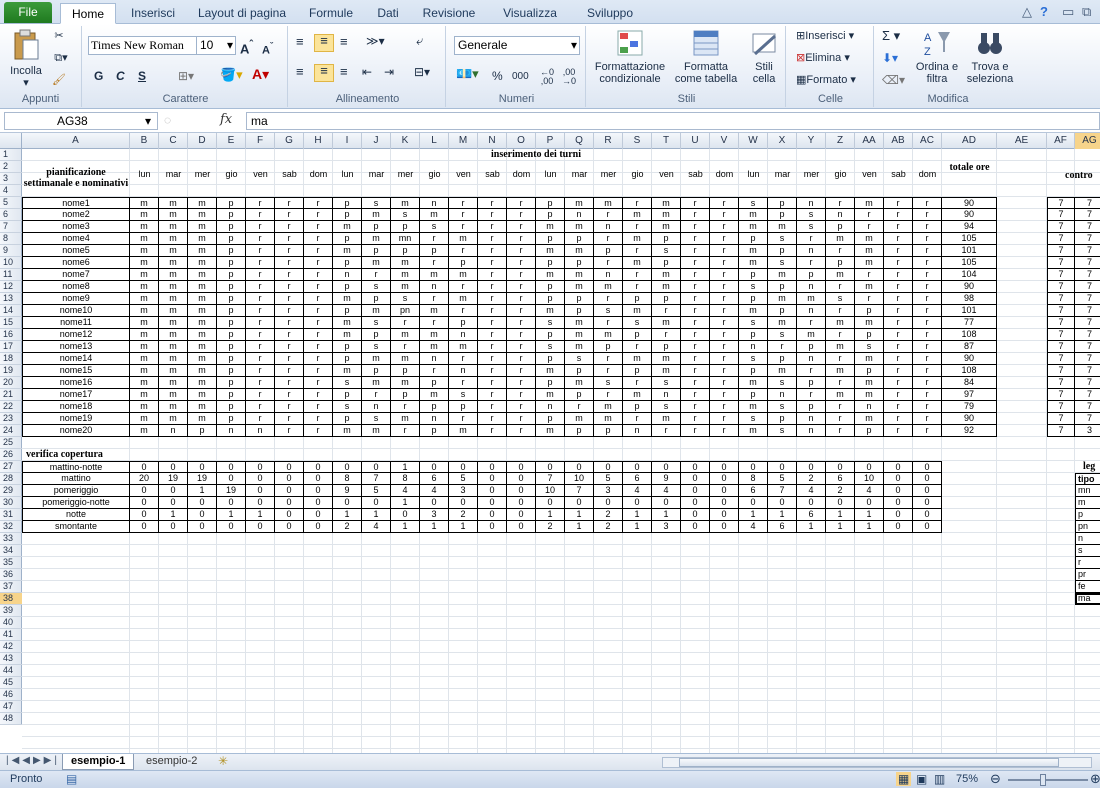 This screenshot has width=1100, height=788. I want to click on row-header-40: 40, so click(11, 623).